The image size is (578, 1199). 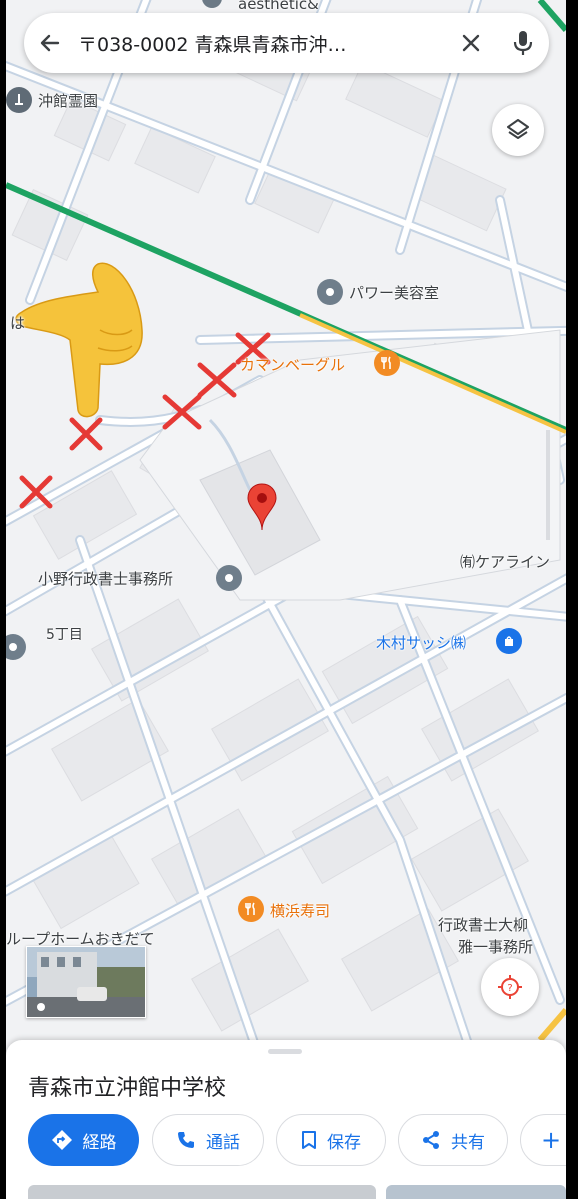 I want to click on label-aesthetic: aesthetic&, so click(x=278, y=6).